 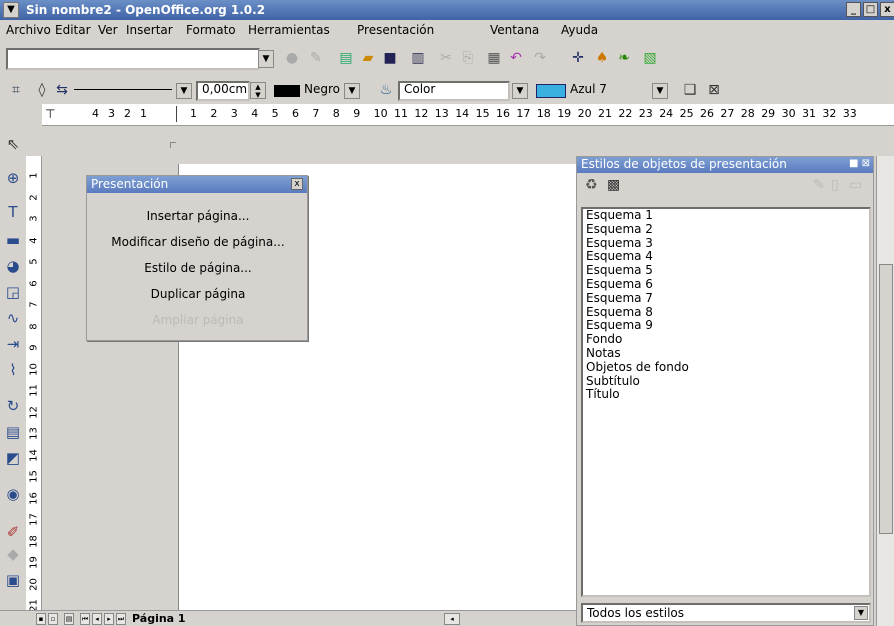 What do you see at coordinates (726, 613) in the screenshot?
I see `style-filter-select: Todos los estilos ▼` at bounding box center [726, 613].